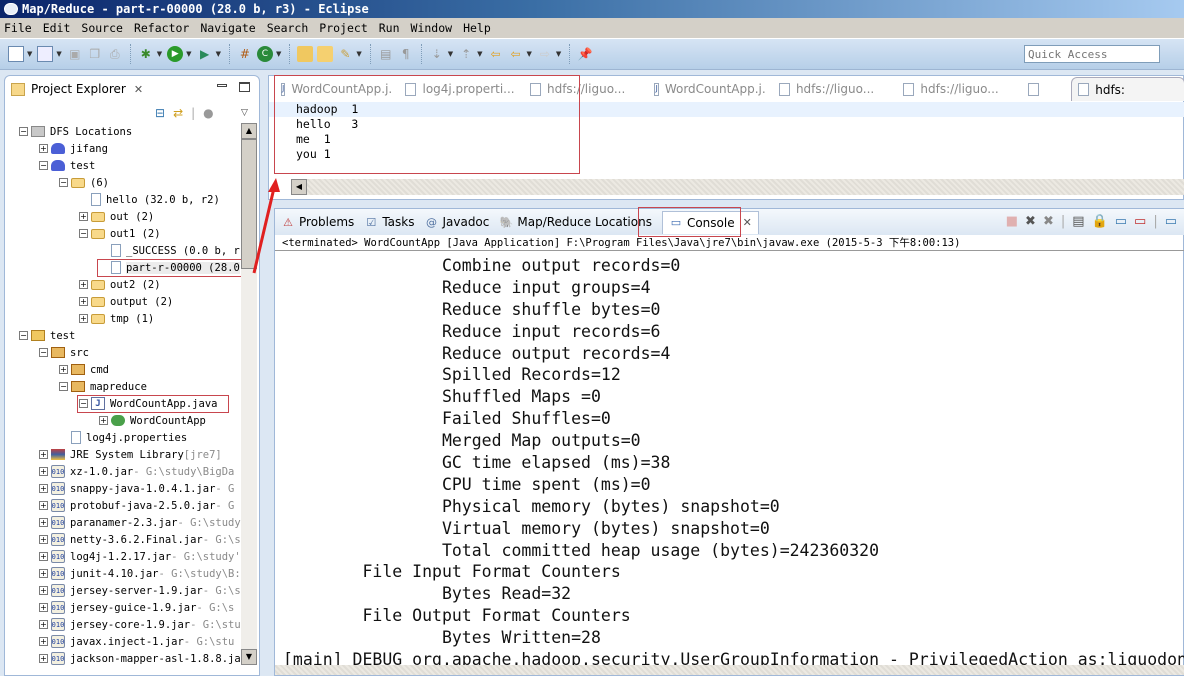  Describe the element at coordinates (389, 28) in the screenshot. I see `menu-run: Run` at that location.